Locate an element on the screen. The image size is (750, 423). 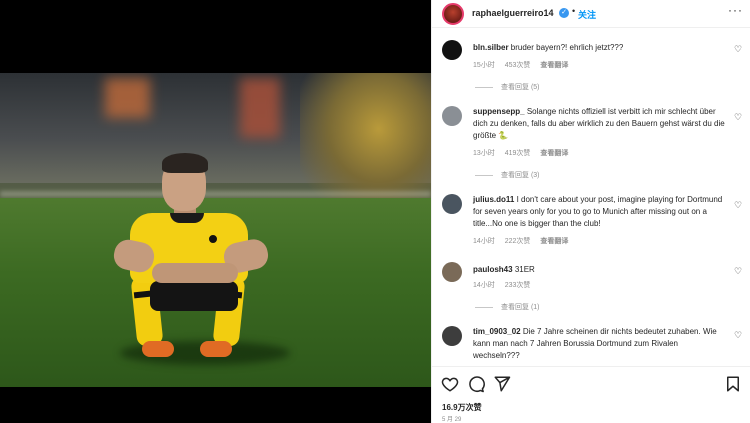
comment-likes: 419次赞 is located at coordinates (518, 153).